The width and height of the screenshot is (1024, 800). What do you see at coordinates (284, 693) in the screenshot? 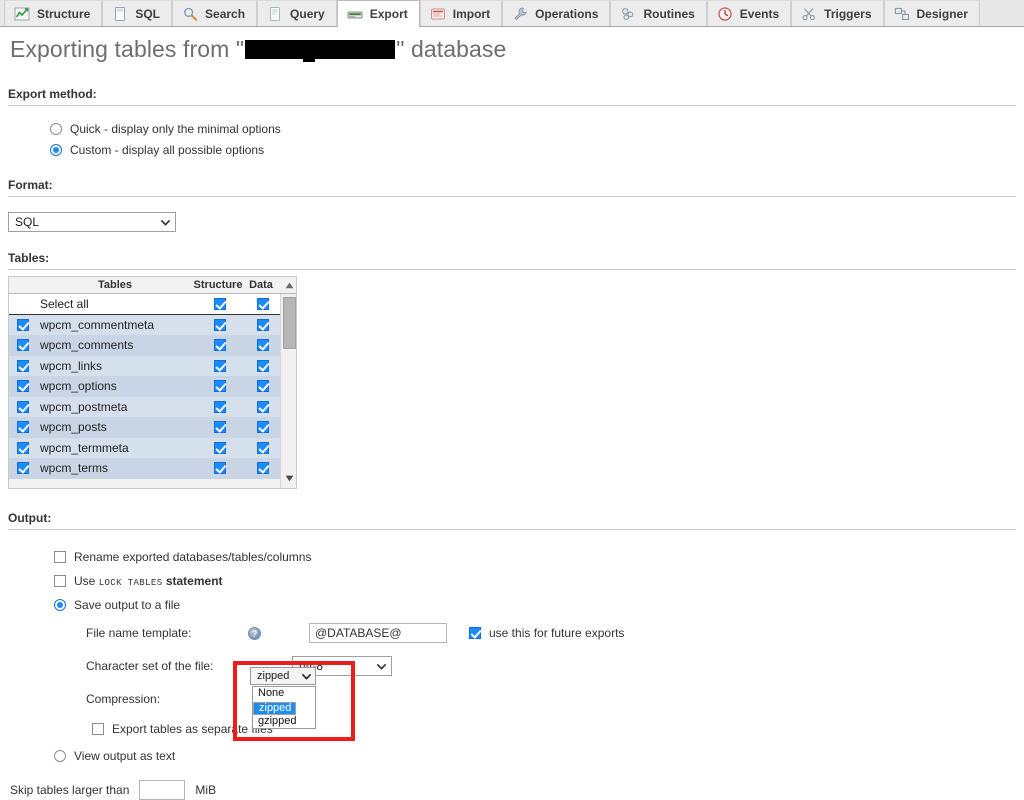
I see `compression-option: None` at bounding box center [284, 693].